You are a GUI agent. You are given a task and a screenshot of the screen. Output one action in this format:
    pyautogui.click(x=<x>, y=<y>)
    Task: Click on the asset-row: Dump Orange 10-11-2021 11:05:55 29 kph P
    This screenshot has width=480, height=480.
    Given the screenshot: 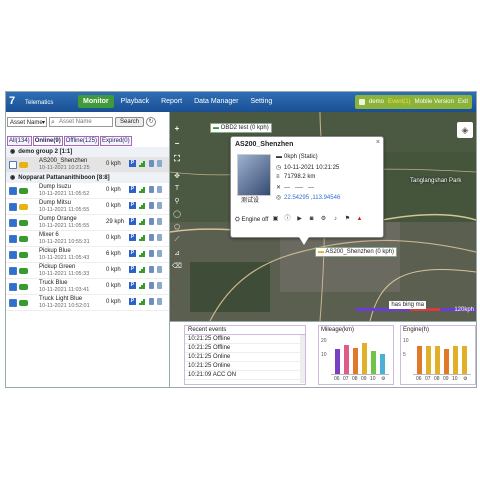 What is the action you would take?
    pyautogui.click(x=87, y=223)
    